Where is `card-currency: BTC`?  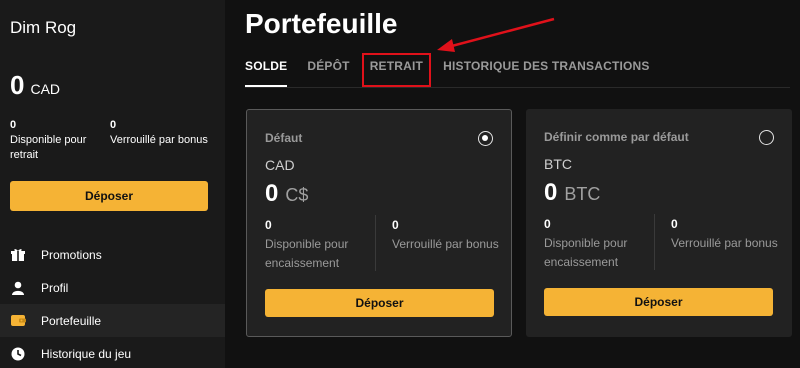
card-currency: BTC is located at coordinates (558, 164).